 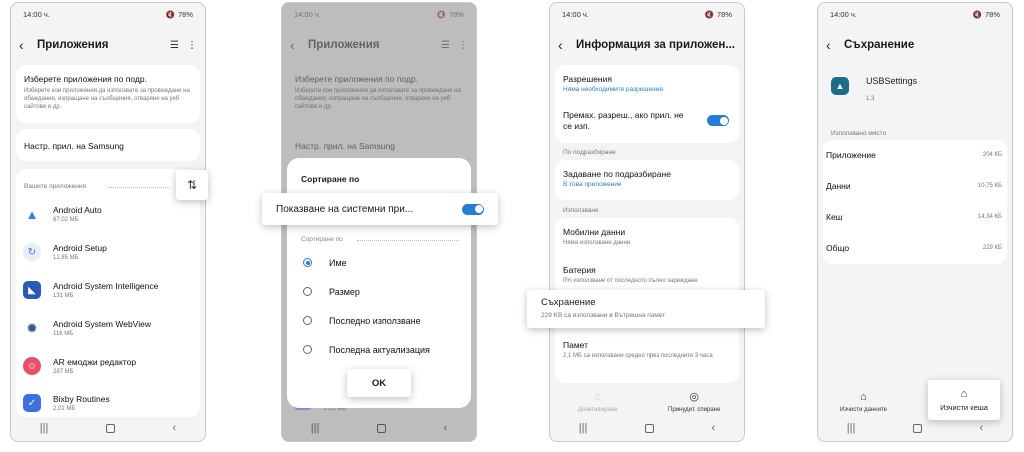 What do you see at coordinates (307, 262) in the screenshot?
I see `radio-name` at bounding box center [307, 262].